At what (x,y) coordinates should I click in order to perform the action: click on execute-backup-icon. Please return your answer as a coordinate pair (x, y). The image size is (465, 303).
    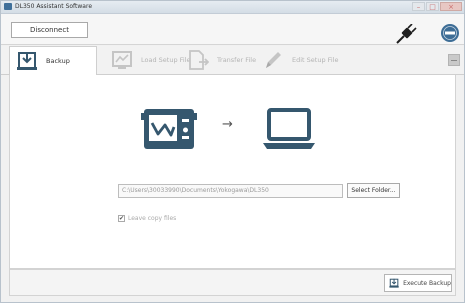
    Looking at the image, I should click on (394, 283).